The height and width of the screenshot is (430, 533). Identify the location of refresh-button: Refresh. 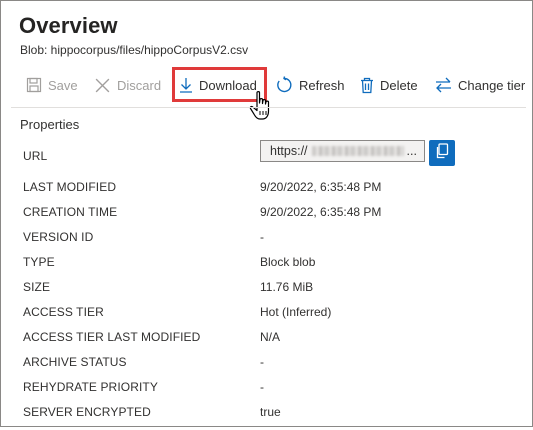
(310, 85).